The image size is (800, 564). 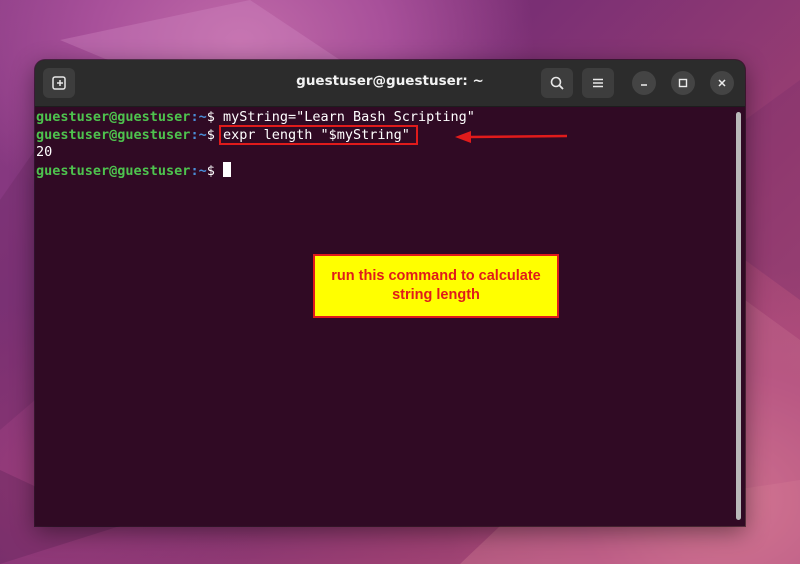 I want to click on minimize-icon, so click(x=644, y=85).